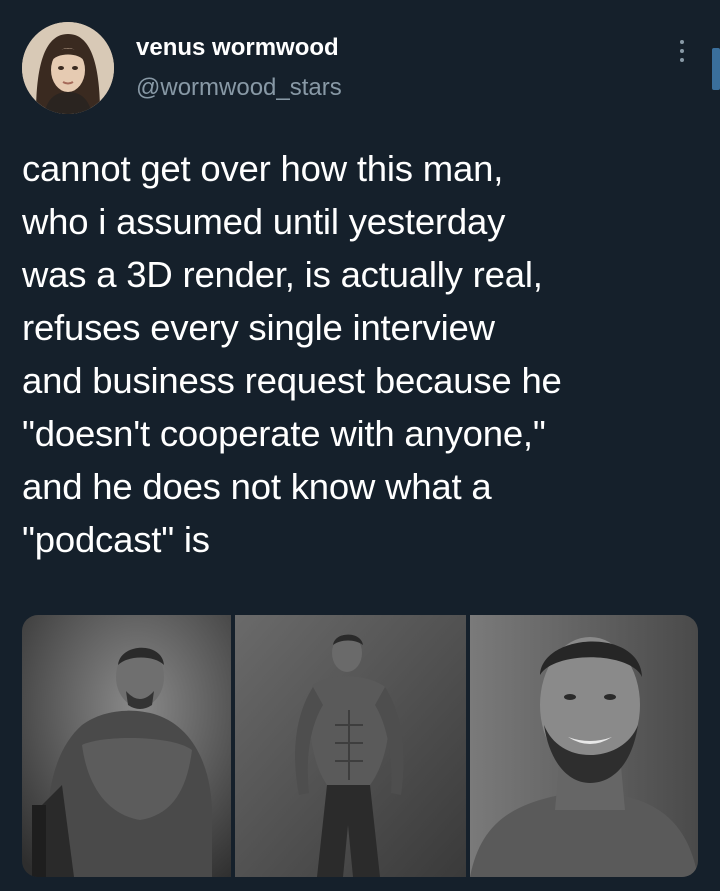 The height and width of the screenshot is (891, 720). I want to click on display-name: venus wormwood, so click(239, 48).